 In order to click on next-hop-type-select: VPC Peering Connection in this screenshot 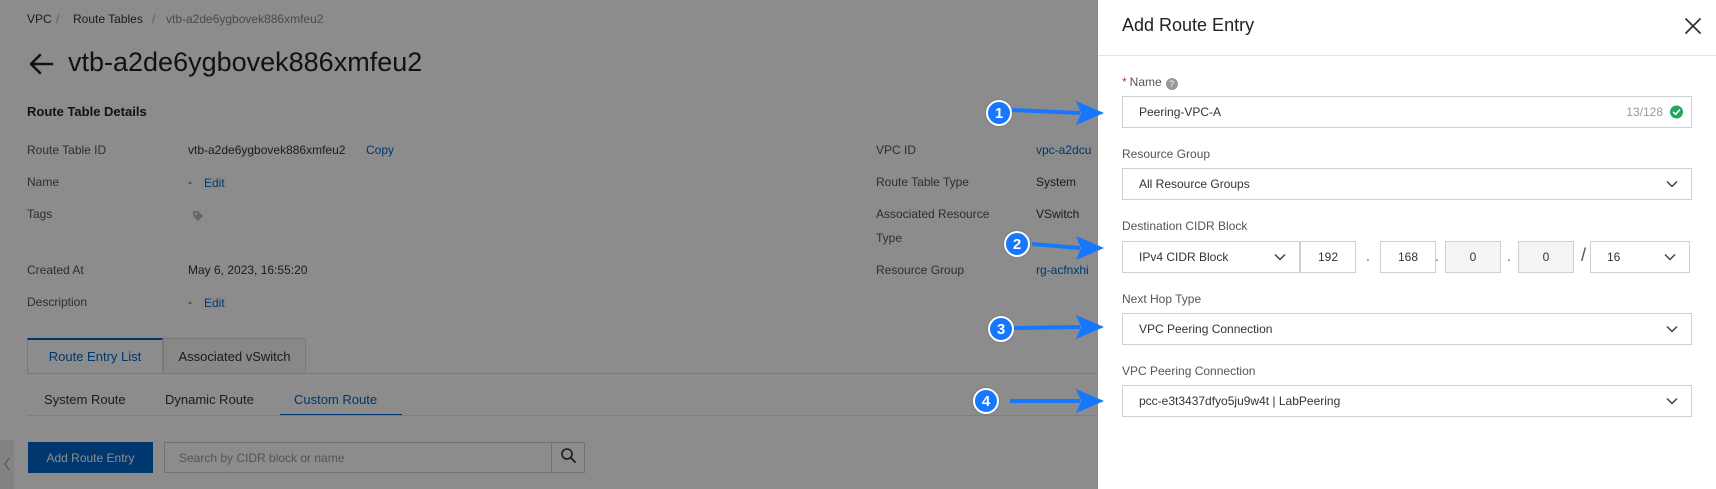, I will do `click(1407, 329)`.